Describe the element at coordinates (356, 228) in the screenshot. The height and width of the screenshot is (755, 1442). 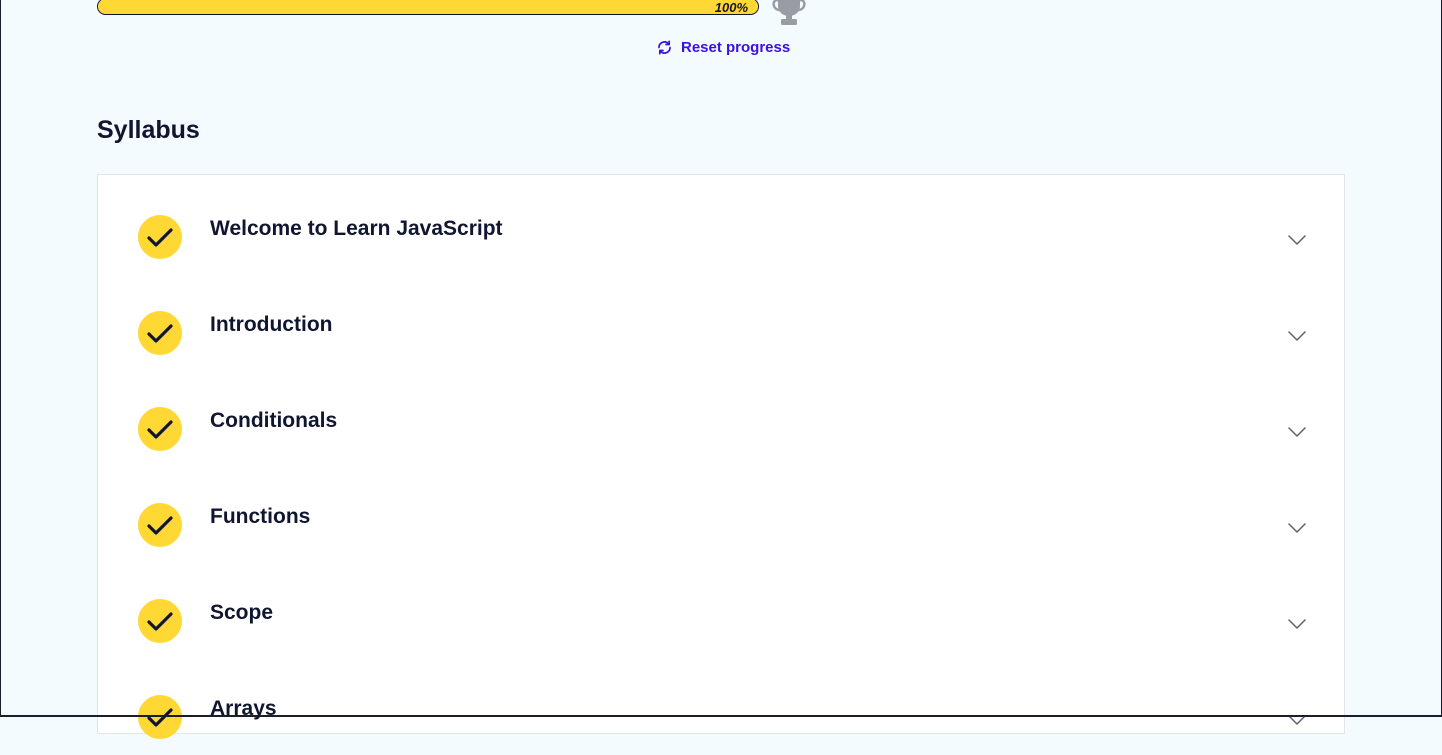
I see `module-title: Welcome to Learn JavaScript` at that location.